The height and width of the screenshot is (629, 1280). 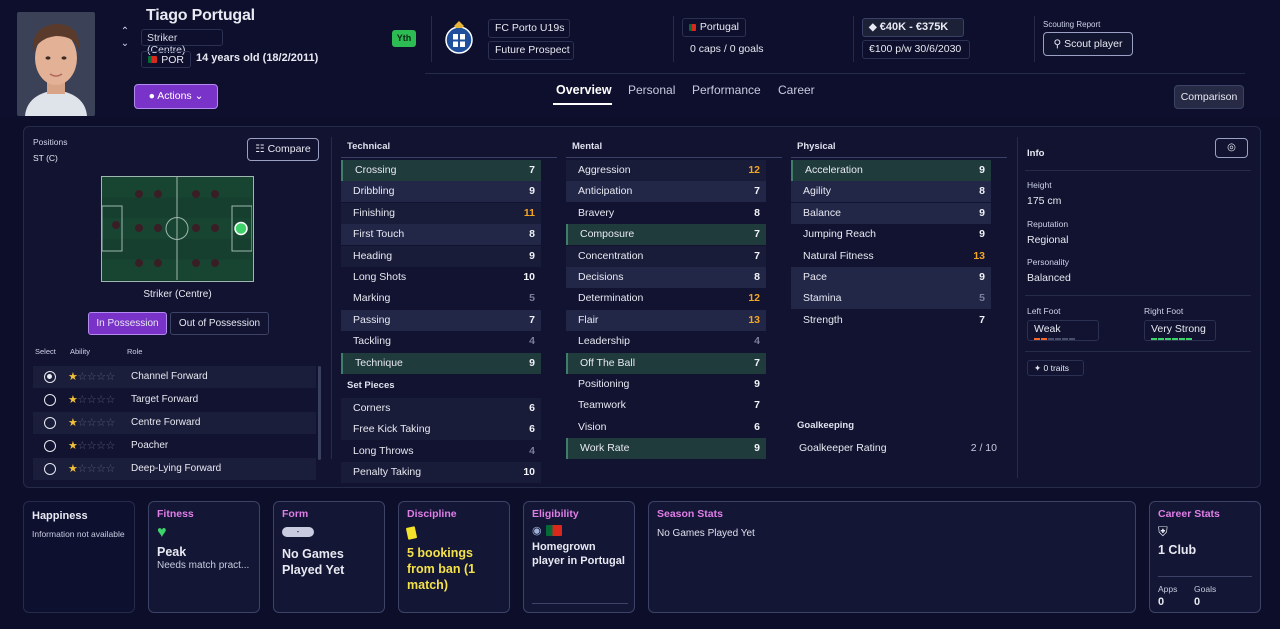 What do you see at coordinates (891, 192) in the screenshot?
I see `attribute-row: Agility 8` at bounding box center [891, 192].